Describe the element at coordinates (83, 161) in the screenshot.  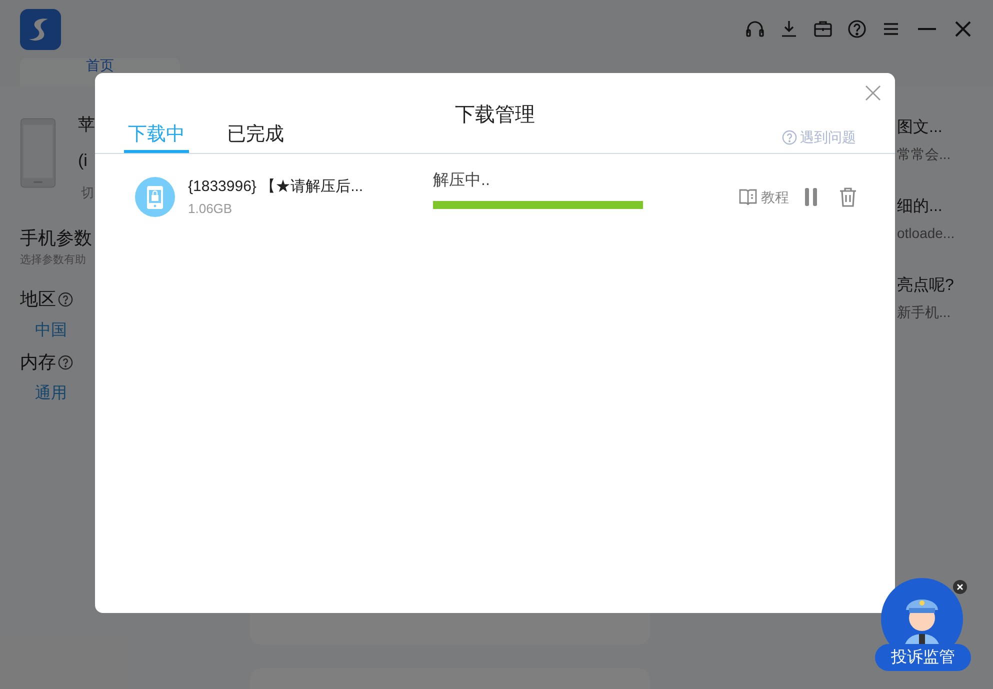
I see `device-model: (i` at that location.